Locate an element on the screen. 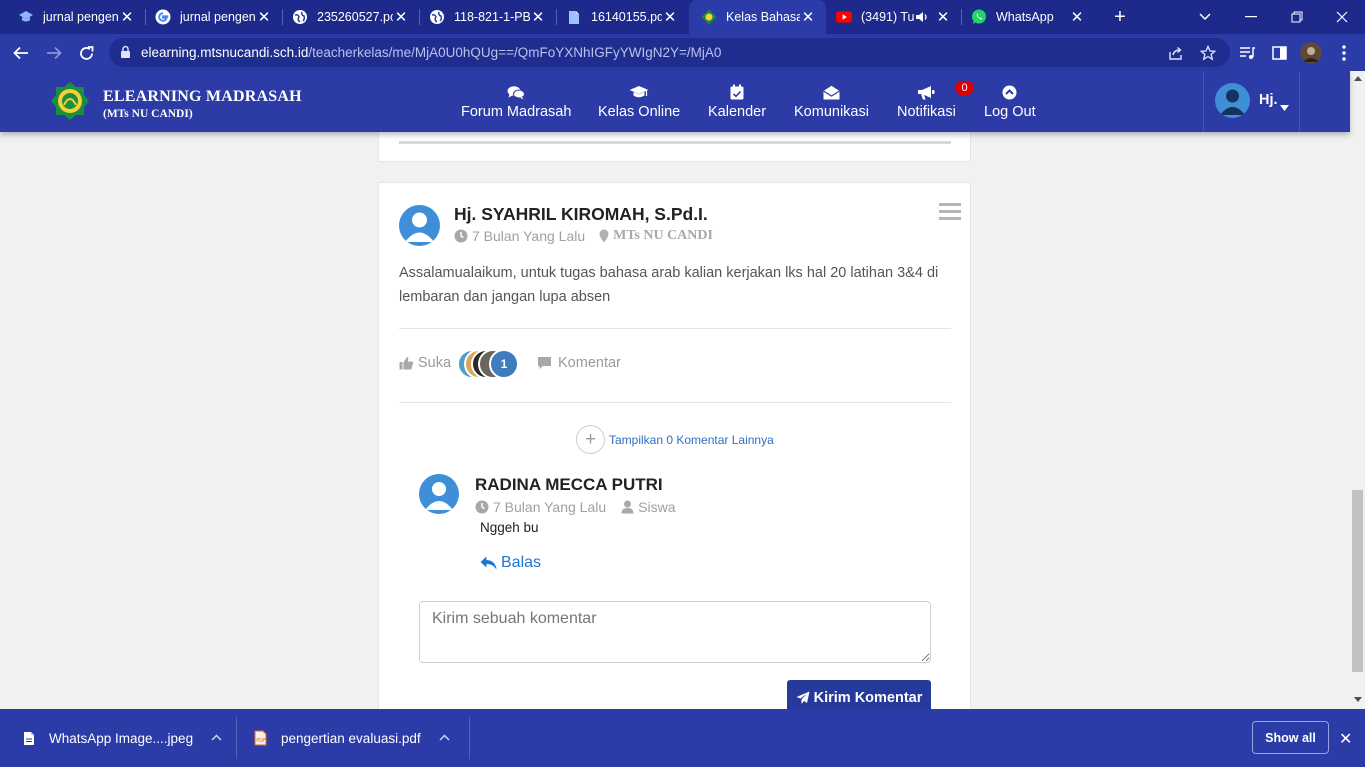  restore-icon is located at coordinates (1297, 17).